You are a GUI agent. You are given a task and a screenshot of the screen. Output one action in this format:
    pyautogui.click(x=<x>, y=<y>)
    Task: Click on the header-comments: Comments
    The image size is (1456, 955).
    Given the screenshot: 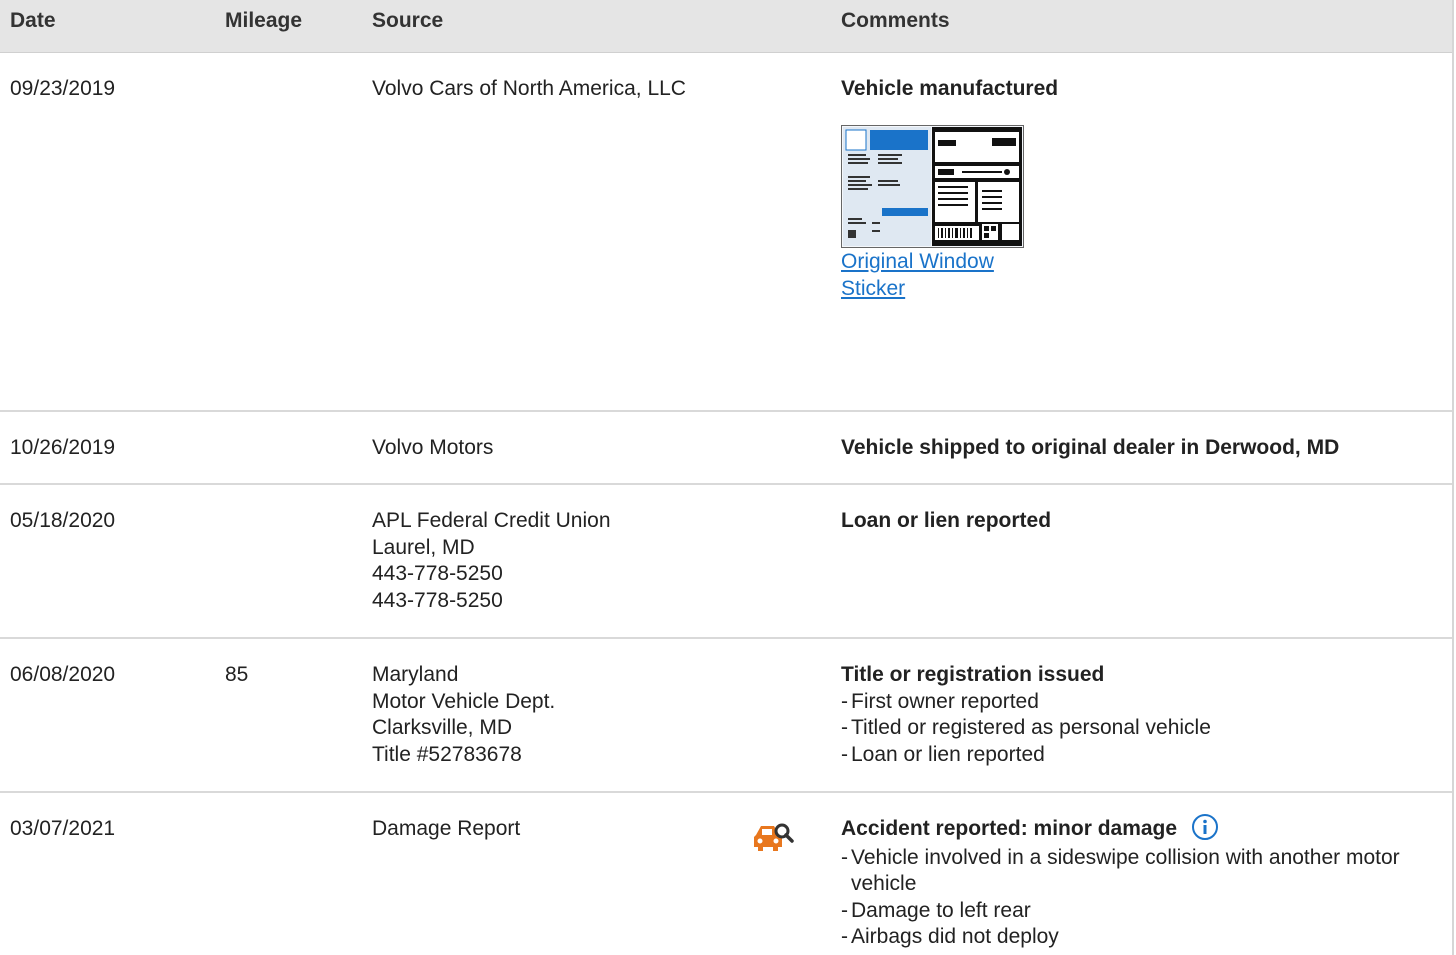 What is the action you would take?
    pyautogui.click(x=895, y=20)
    